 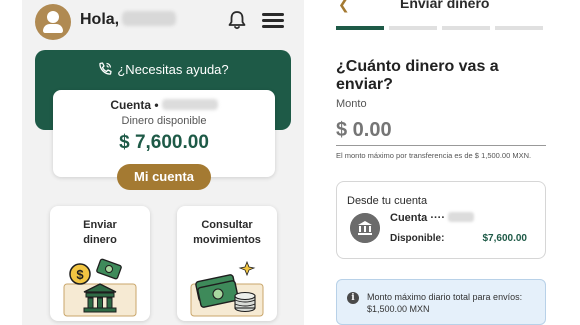 I want to click on help-text: ¿Necesitas ayuda?, so click(x=173, y=69).